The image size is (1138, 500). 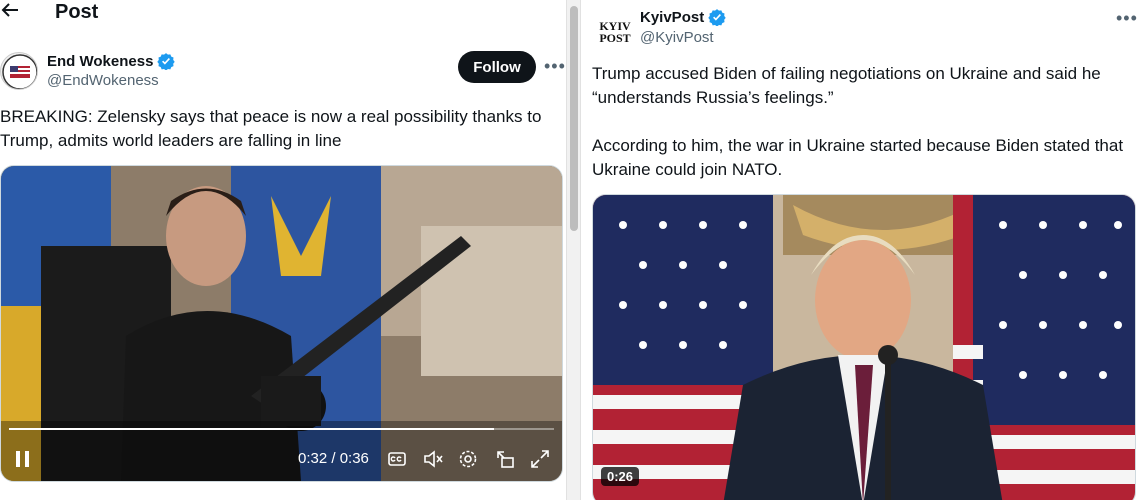 What do you see at coordinates (23, 461) in the screenshot?
I see `pause-icon` at bounding box center [23, 461].